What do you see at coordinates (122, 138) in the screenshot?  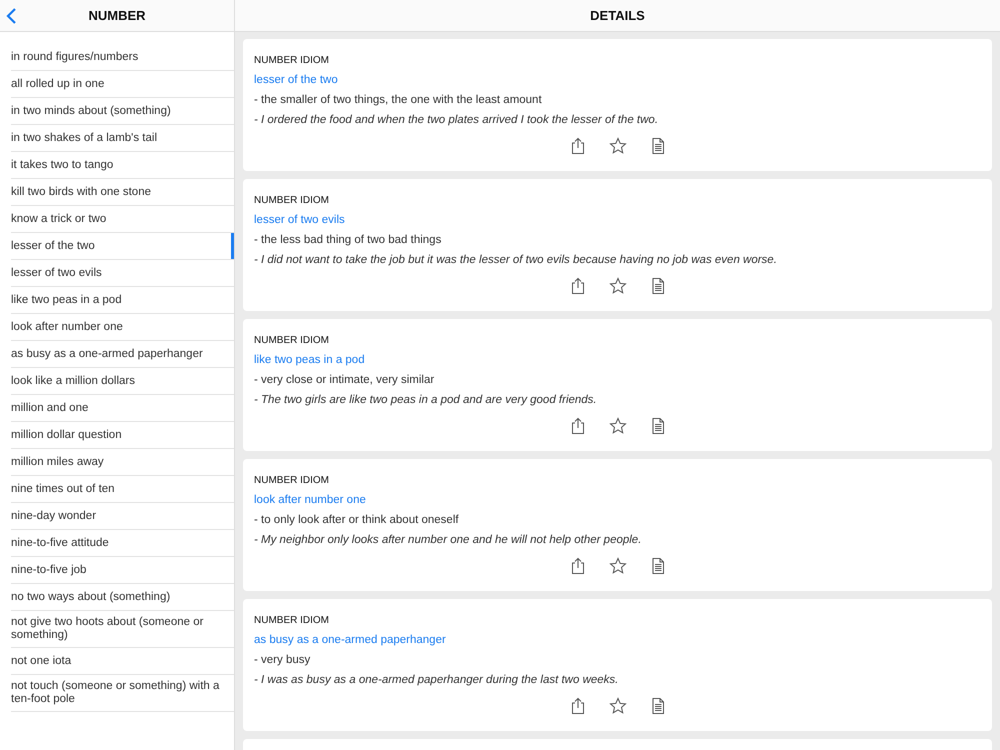 I see `idiom-list-item: in two shakes of a lamb's tail` at bounding box center [122, 138].